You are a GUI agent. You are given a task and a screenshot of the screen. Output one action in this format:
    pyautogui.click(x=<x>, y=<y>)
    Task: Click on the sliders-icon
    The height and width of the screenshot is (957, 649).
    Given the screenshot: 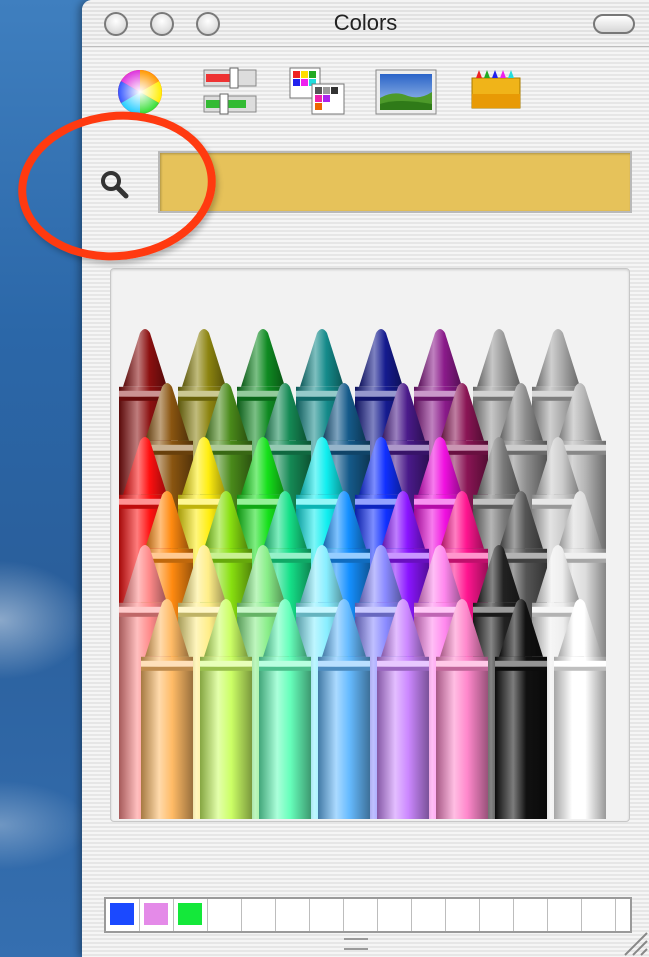 What is the action you would take?
    pyautogui.click(x=230, y=91)
    